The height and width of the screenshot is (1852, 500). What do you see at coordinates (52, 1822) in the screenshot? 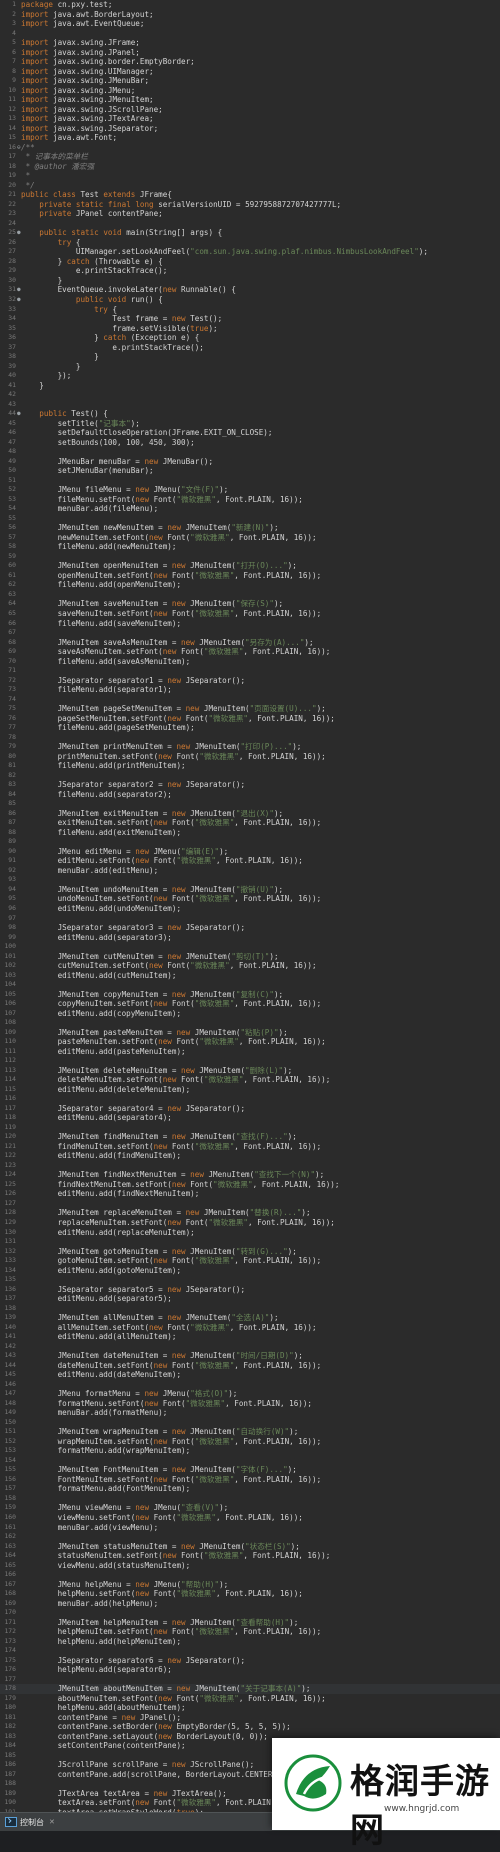
I see `close-icon: ✕` at bounding box center [52, 1822].